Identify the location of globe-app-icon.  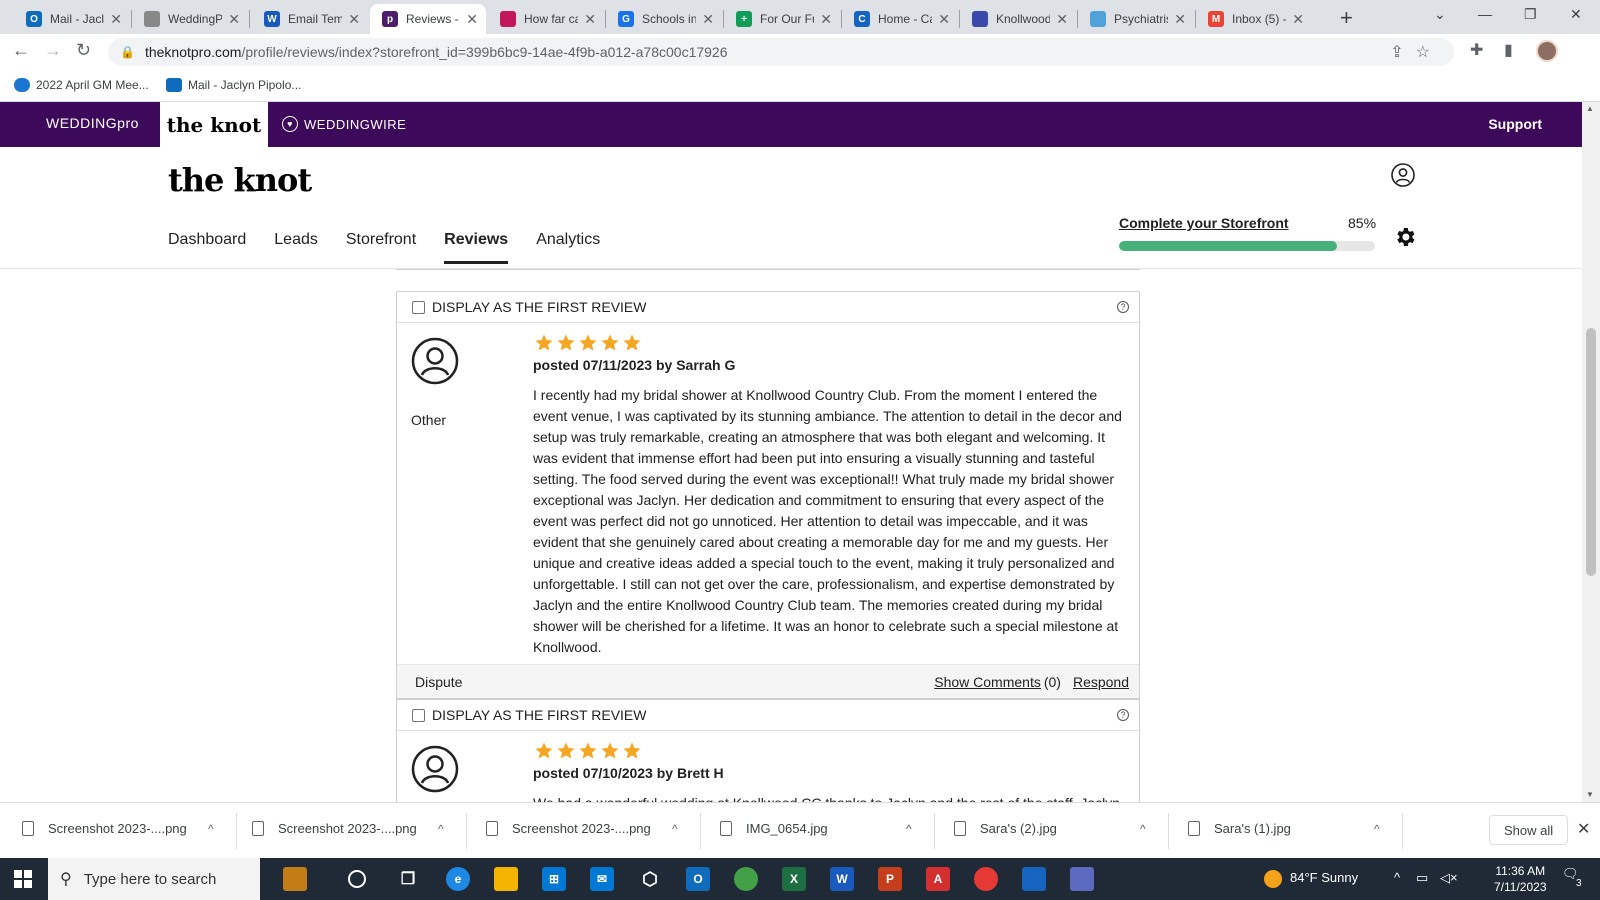
(746, 879).